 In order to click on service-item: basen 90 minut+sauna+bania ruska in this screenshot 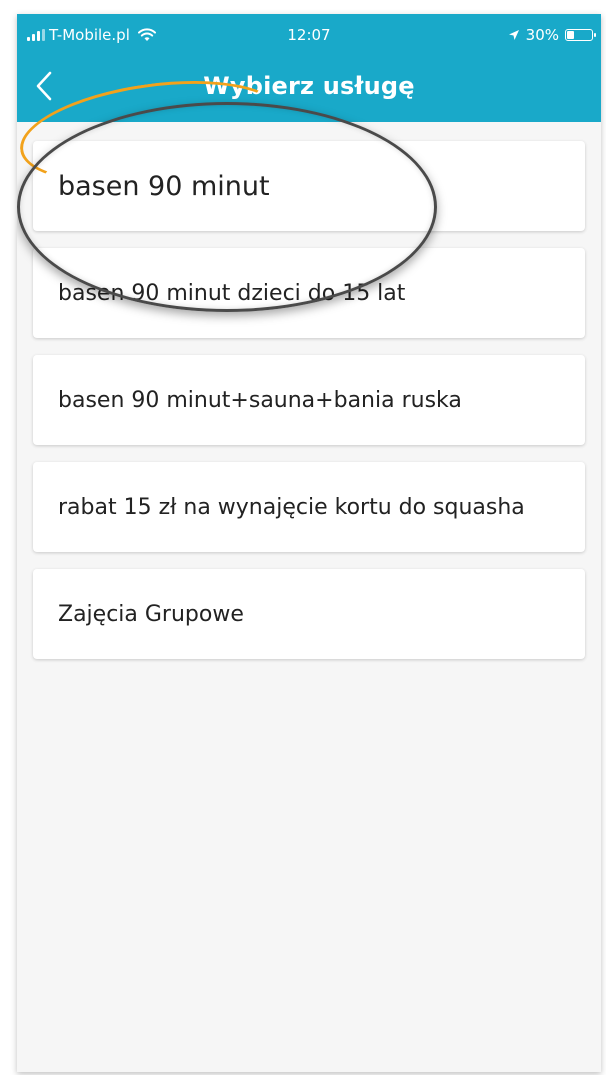, I will do `click(309, 400)`.